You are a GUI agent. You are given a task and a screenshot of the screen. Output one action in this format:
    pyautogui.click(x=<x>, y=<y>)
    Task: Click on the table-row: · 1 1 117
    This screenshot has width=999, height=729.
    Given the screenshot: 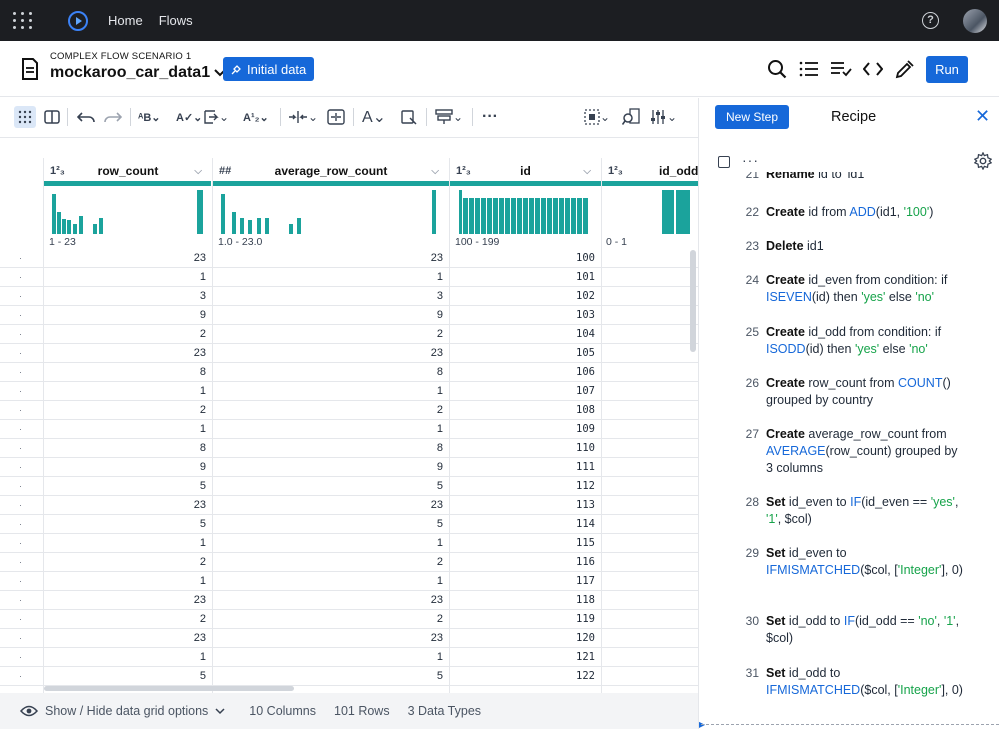 What is the action you would take?
    pyautogui.click(x=349, y=581)
    